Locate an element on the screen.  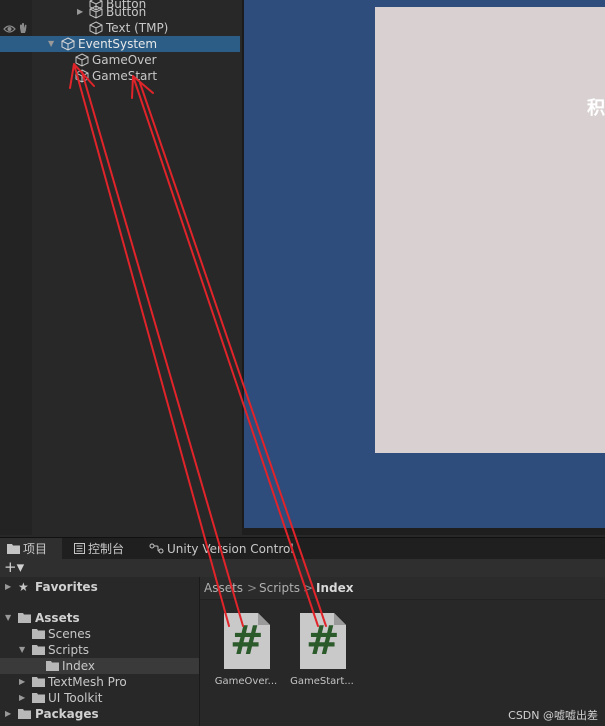
tab-version-control: Unity Version Control is located at coordinates (226, 549).